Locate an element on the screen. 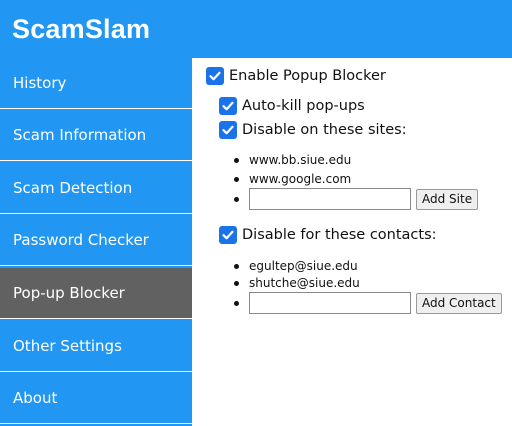 Image resolution: width=512 pixels, height=426 pixels. list-item: Add Contact is located at coordinates (368, 303).